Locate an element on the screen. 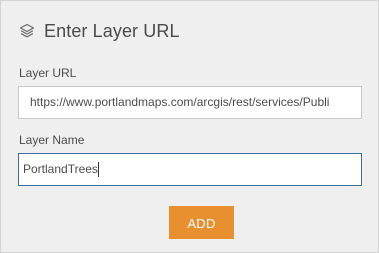 Image resolution: width=379 pixels, height=253 pixels. panel-header: Enter Layer URL is located at coordinates (99, 31).